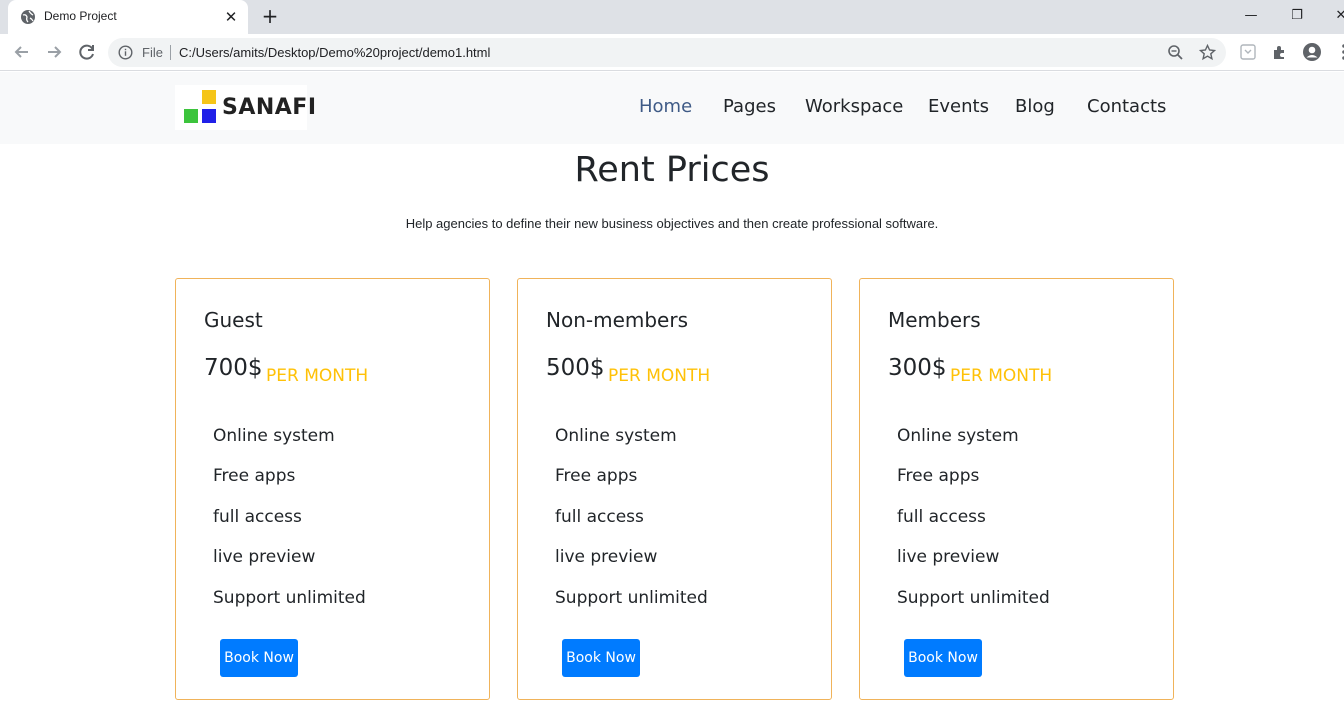 This screenshot has width=1344, height=720. I want to click on logo: SANAFI, so click(245, 107).